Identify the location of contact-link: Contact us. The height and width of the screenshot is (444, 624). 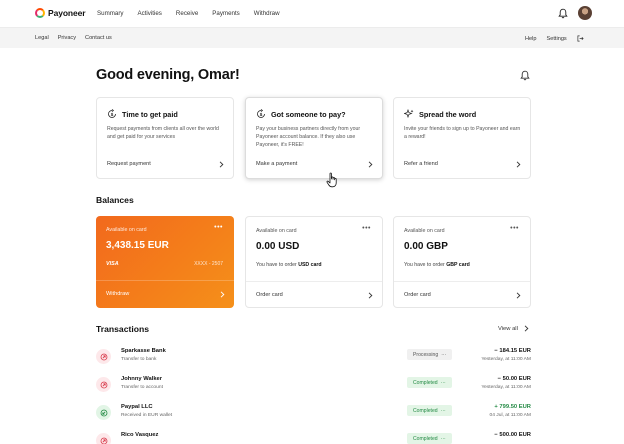
(98, 38).